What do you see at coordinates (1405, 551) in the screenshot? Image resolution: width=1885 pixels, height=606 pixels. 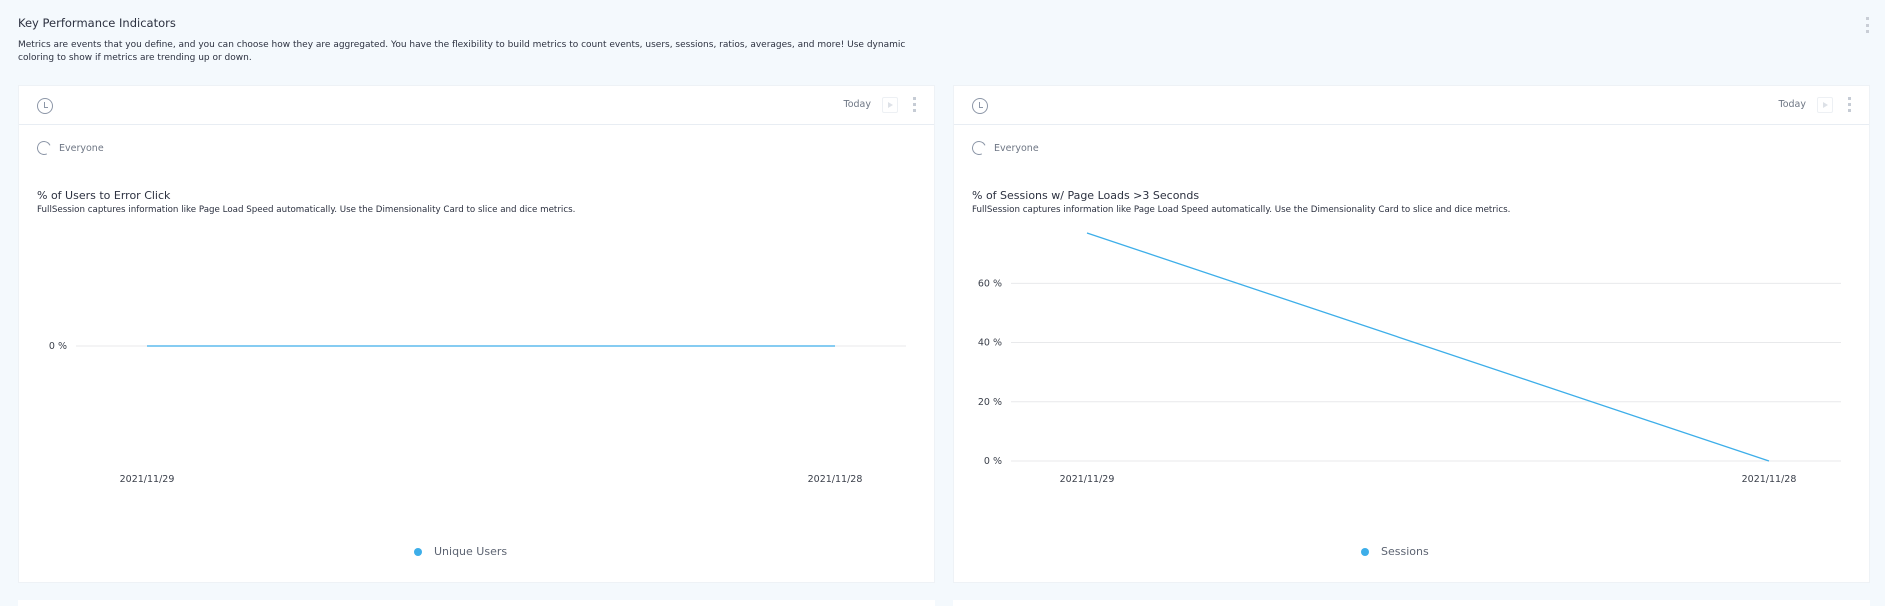 I see `legend-label: Sessions` at bounding box center [1405, 551].